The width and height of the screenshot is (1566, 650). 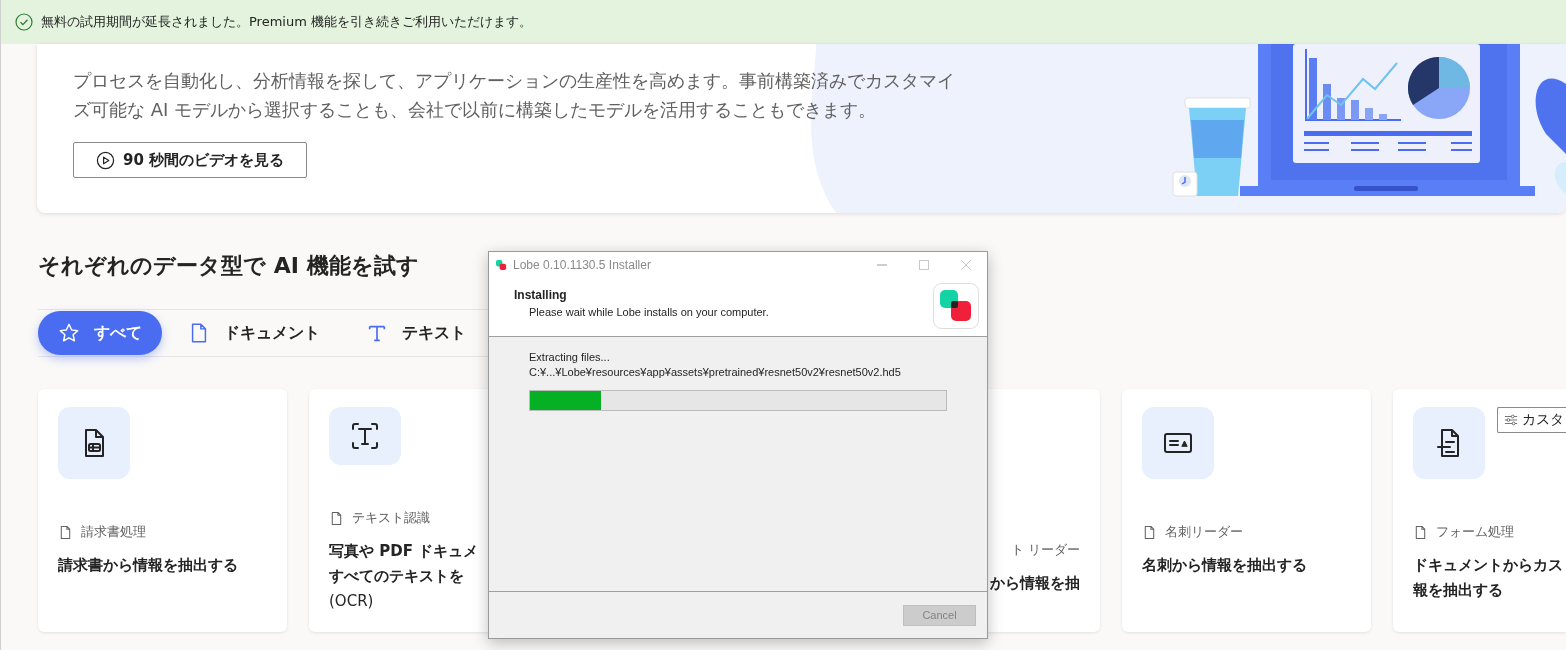 What do you see at coordinates (391, 518) in the screenshot?
I see `card-category: テキスト認識` at bounding box center [391, 518].